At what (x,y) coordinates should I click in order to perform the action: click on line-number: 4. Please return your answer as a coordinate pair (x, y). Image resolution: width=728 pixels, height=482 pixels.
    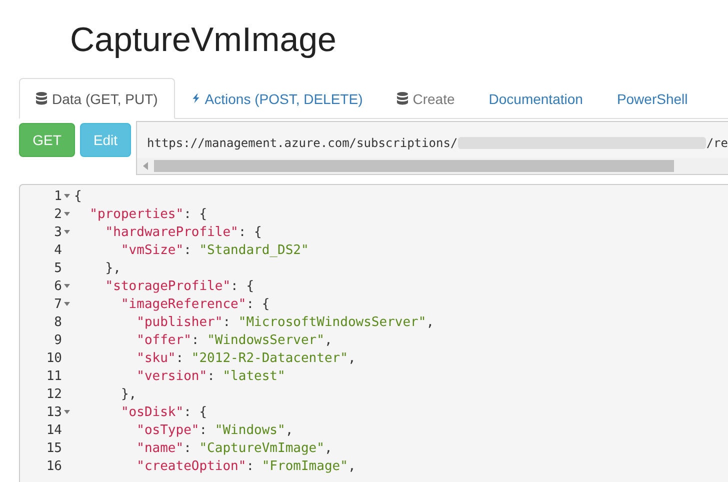
    Looking at the image, I should click on (58, 250).